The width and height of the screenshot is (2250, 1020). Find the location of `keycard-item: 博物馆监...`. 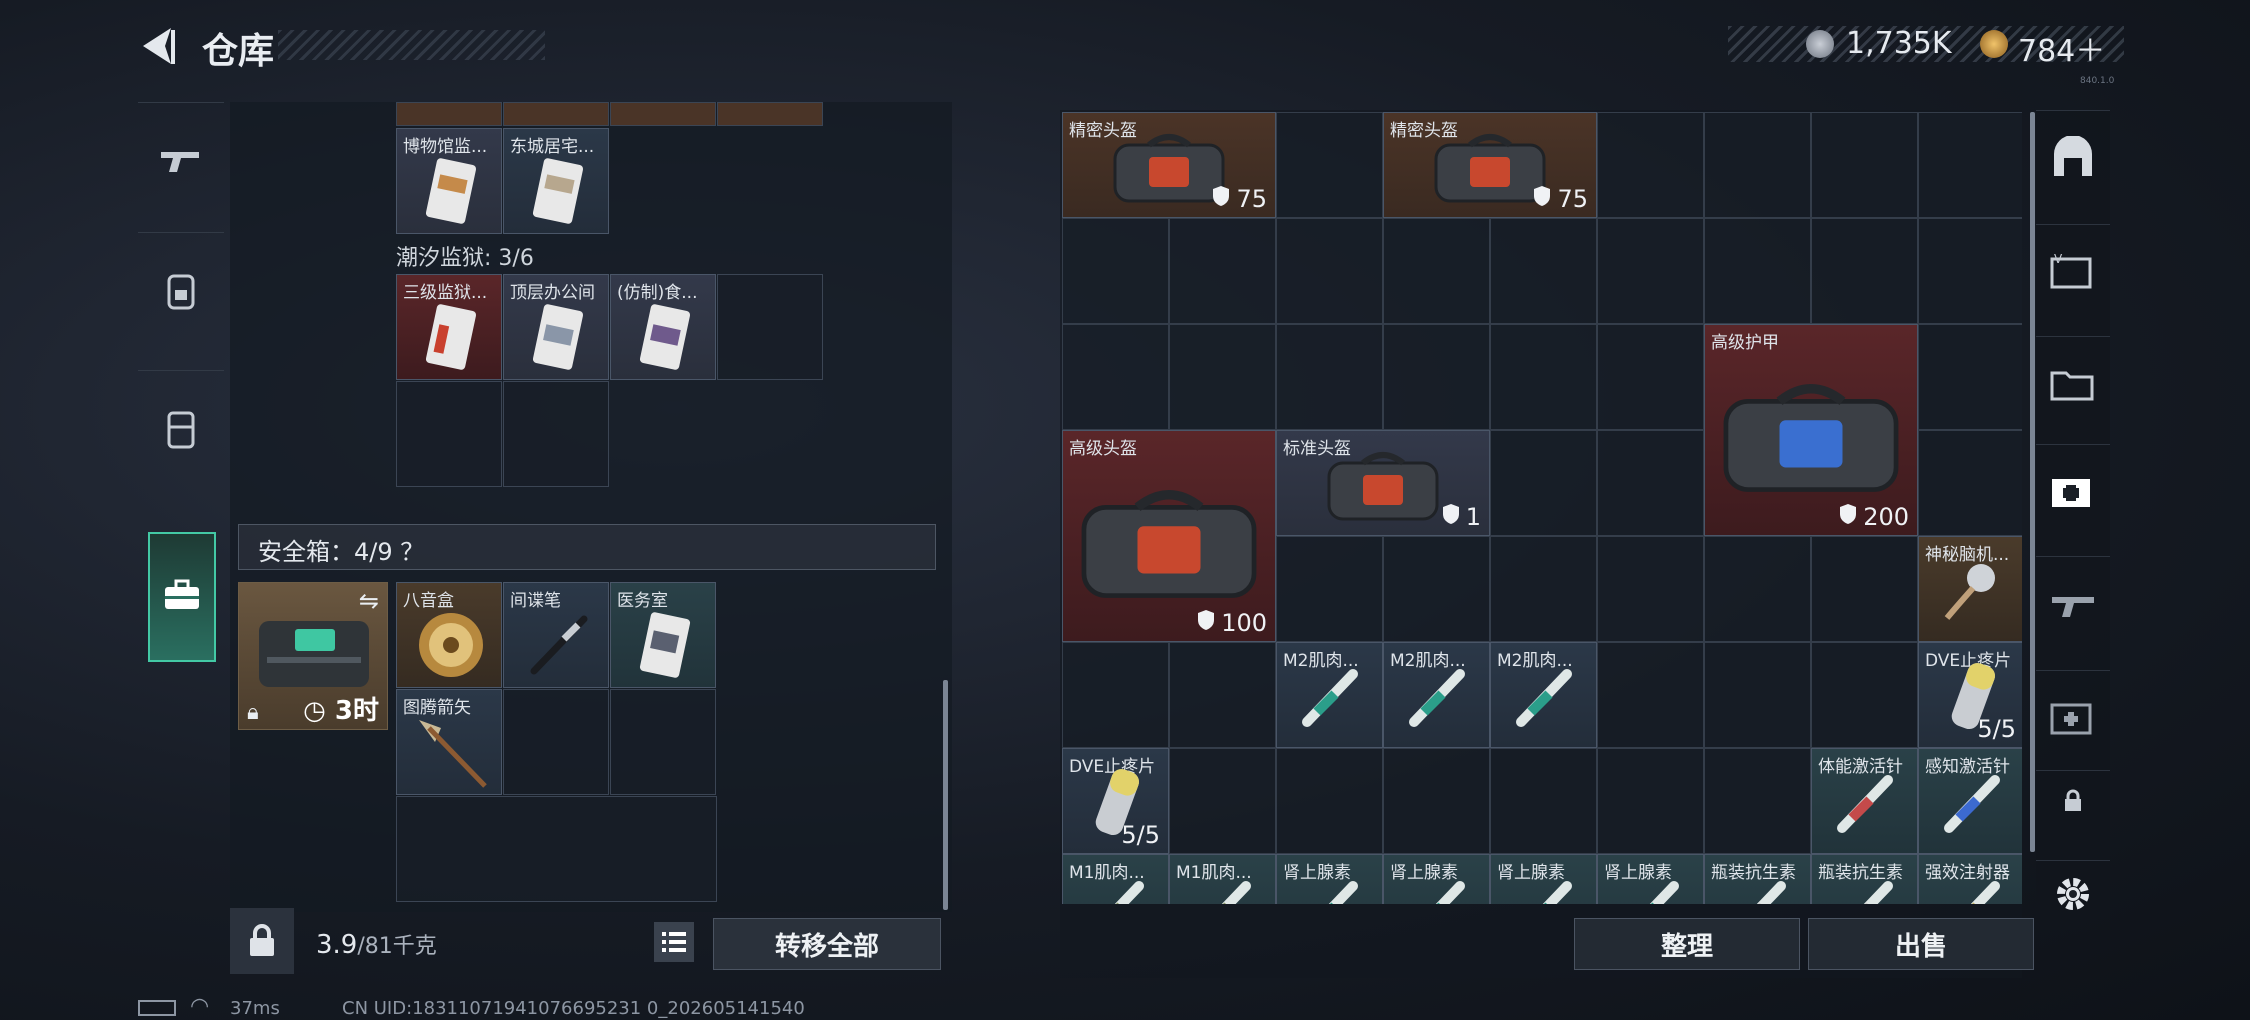

keycard-item: 博物馆监... is located at coordinates (449, 181).